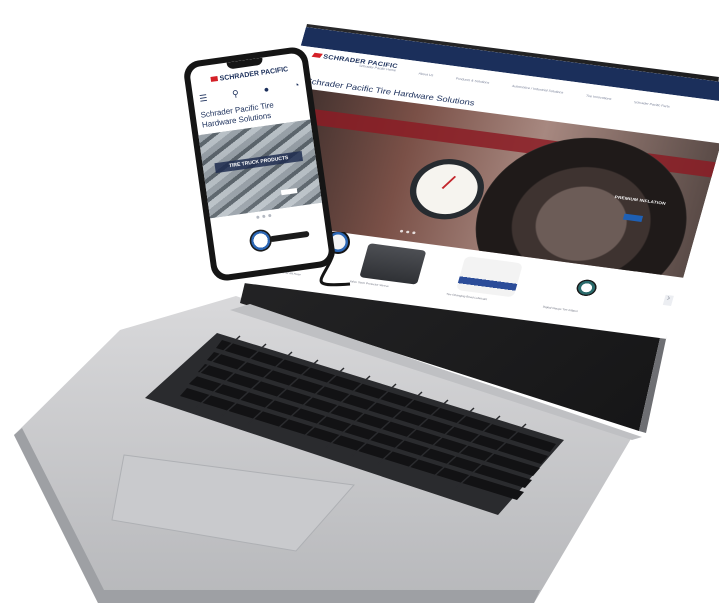 This screenshot has height=603, width=719. I want to click on brand-name: SCHRADER PACIFIC, so click(254, 74).